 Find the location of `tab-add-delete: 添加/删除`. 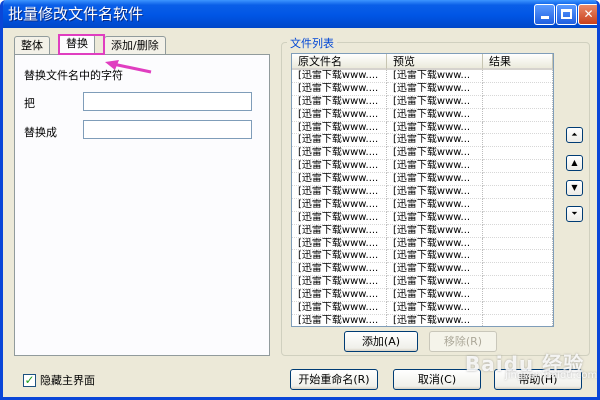

tab-add-delete: 添加/删除 is located at coordinates (135, 45).